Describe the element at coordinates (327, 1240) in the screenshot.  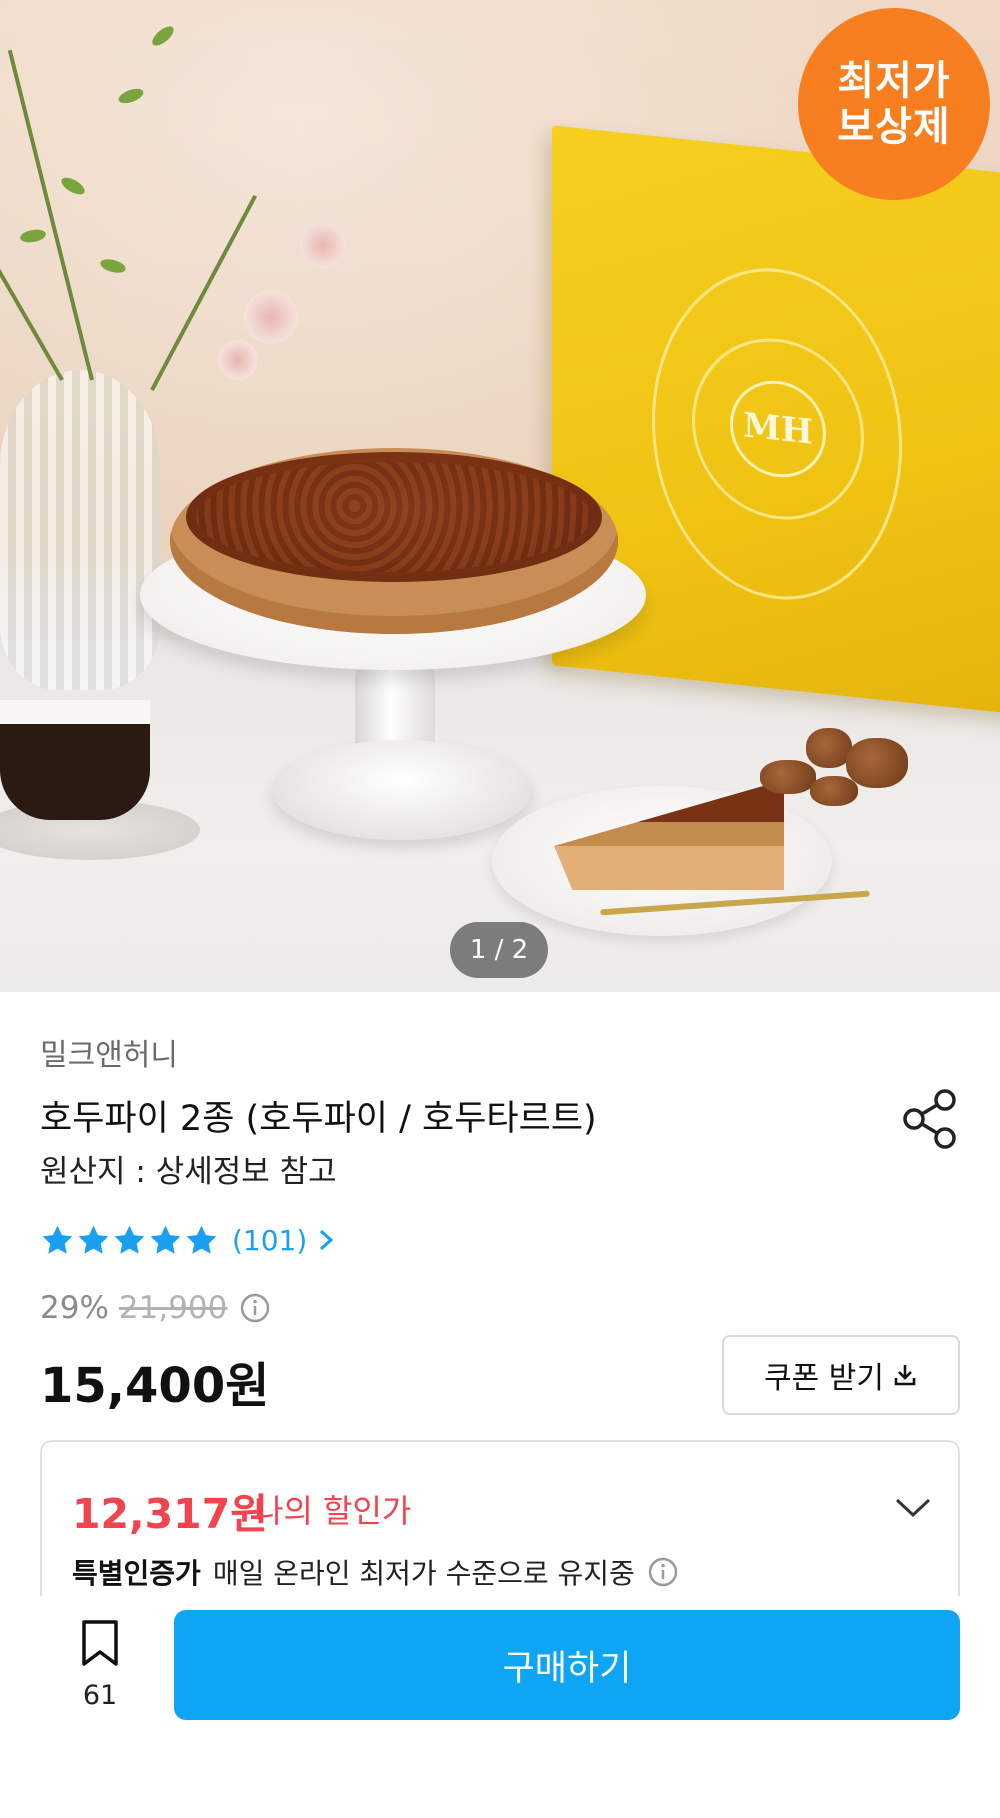
I see `chevron-right-icon` at that location.